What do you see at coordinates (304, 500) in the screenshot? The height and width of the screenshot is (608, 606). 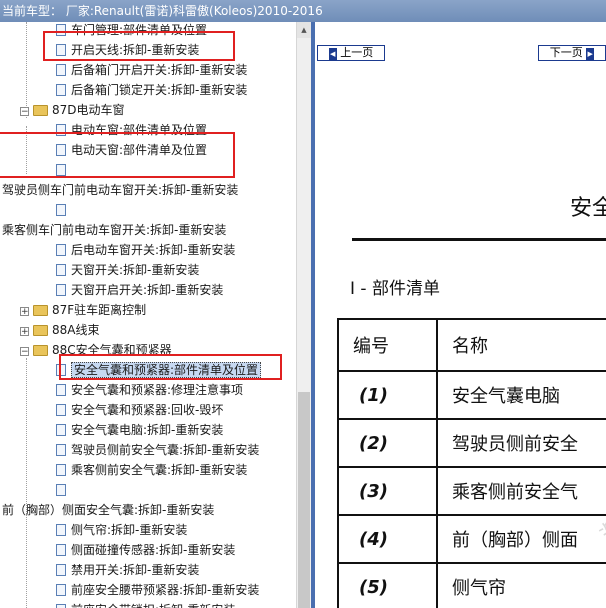 I see `scrollbar-thumb` at bounding box center [304, 500].